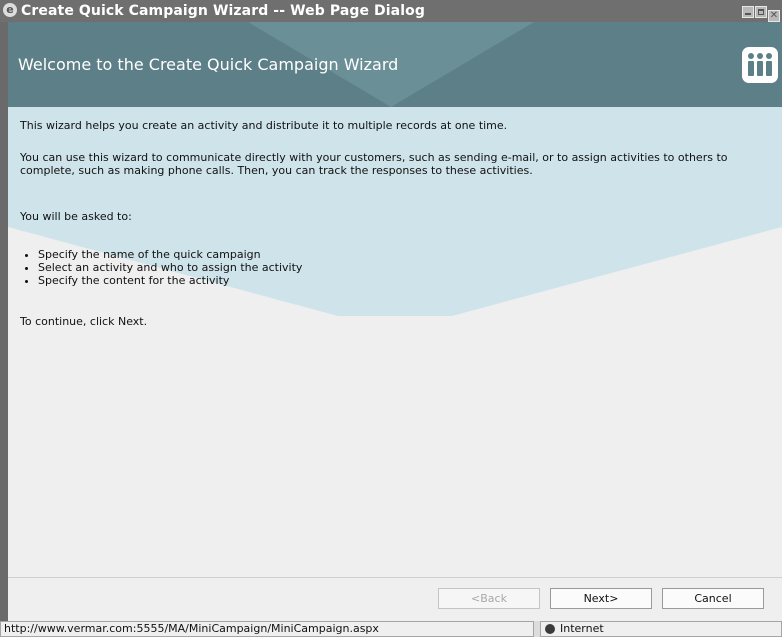  What do you see at coordinates (582, 628) in the screenshot?
I see `zone-label: Internet` at bounding box center [582, 628].